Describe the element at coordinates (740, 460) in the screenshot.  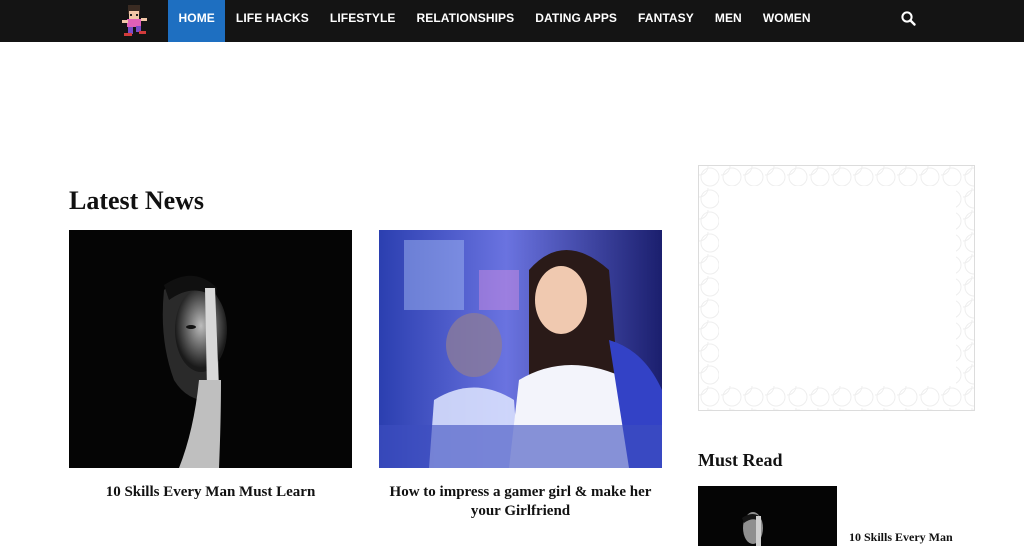
I see `must-read-heading: Must Read` at that location.